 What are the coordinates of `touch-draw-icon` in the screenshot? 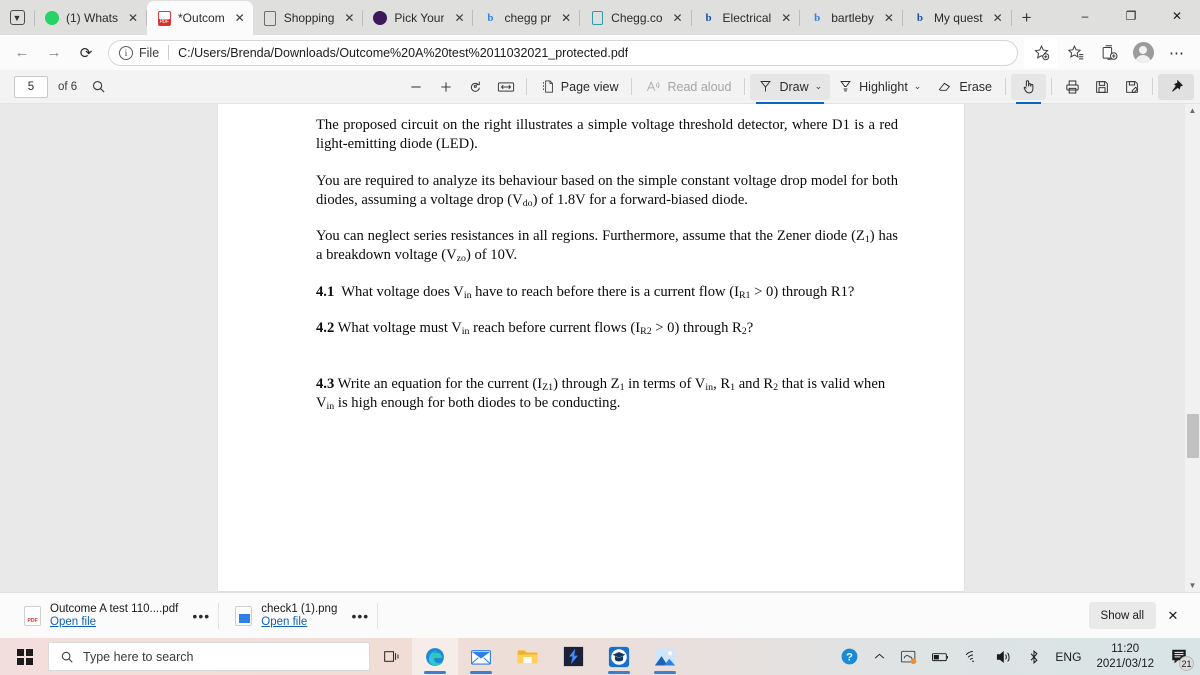 It's located at (1028, 87).